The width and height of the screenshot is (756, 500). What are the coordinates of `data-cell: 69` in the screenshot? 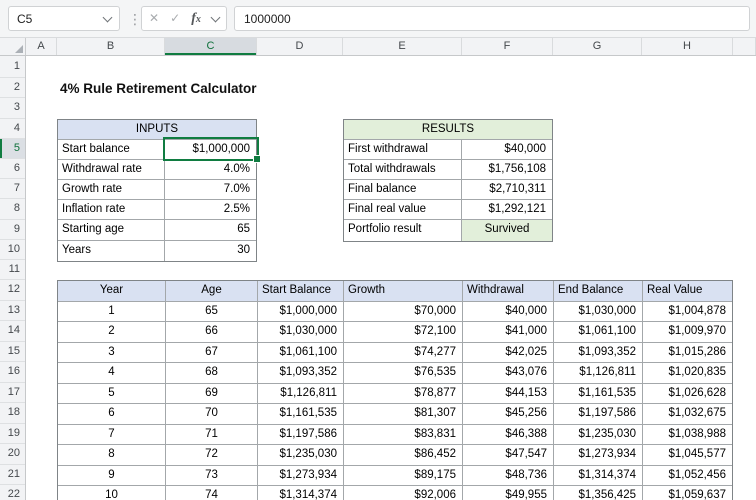 It's located at (212, 393).